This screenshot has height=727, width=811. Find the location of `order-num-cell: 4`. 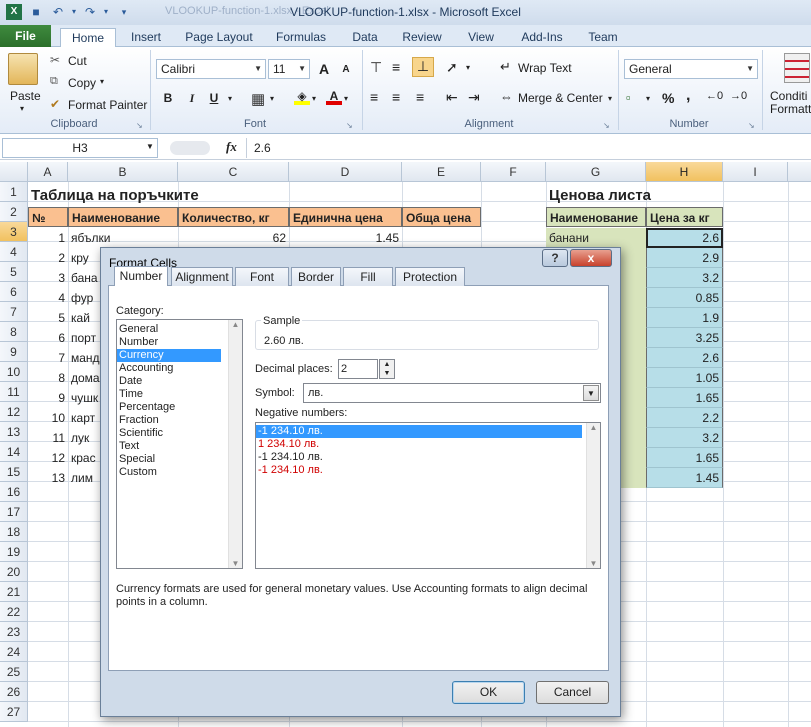

order-num-cell: 4 is located at coordinates (48, 298).